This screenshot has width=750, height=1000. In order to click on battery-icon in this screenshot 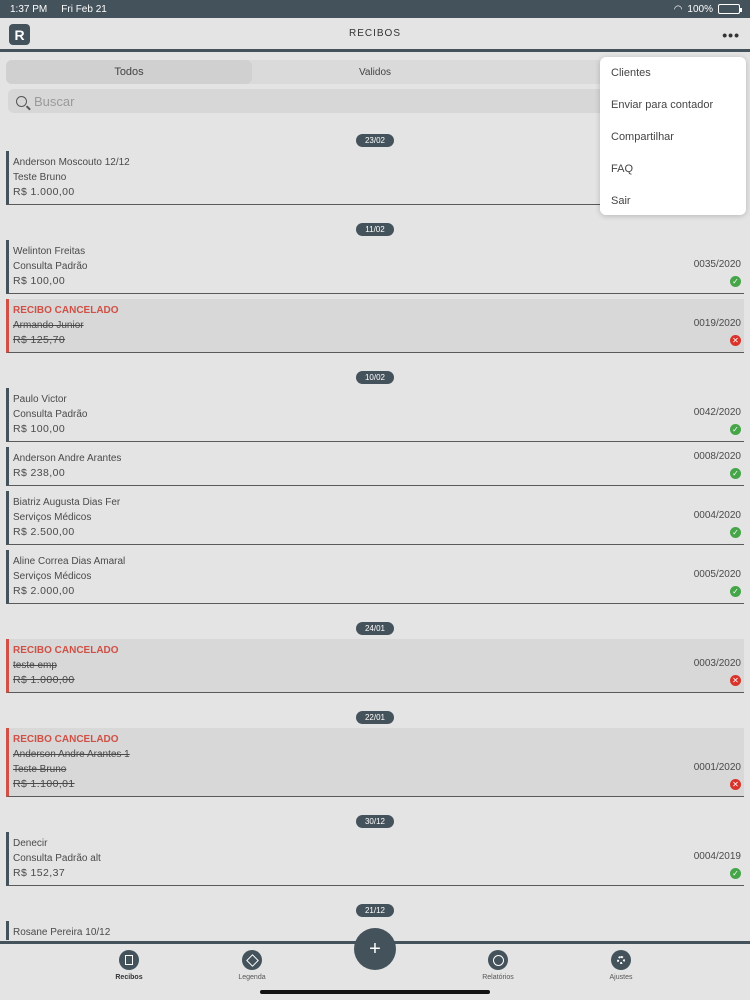, I will do `click(730, 9)`.